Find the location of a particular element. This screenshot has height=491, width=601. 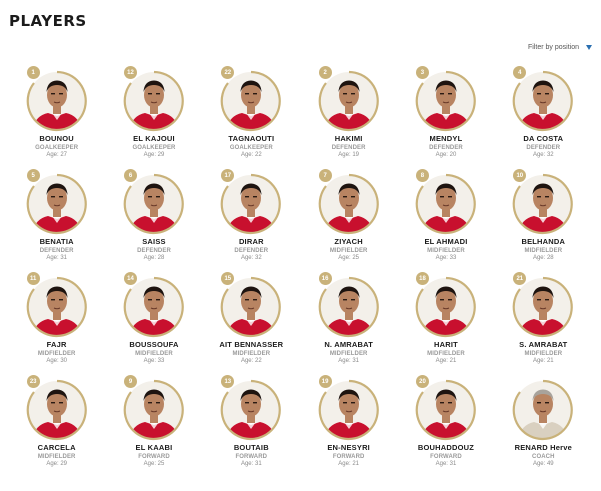

player-name: EN-NESYRI is located at coordinates (348, 447).